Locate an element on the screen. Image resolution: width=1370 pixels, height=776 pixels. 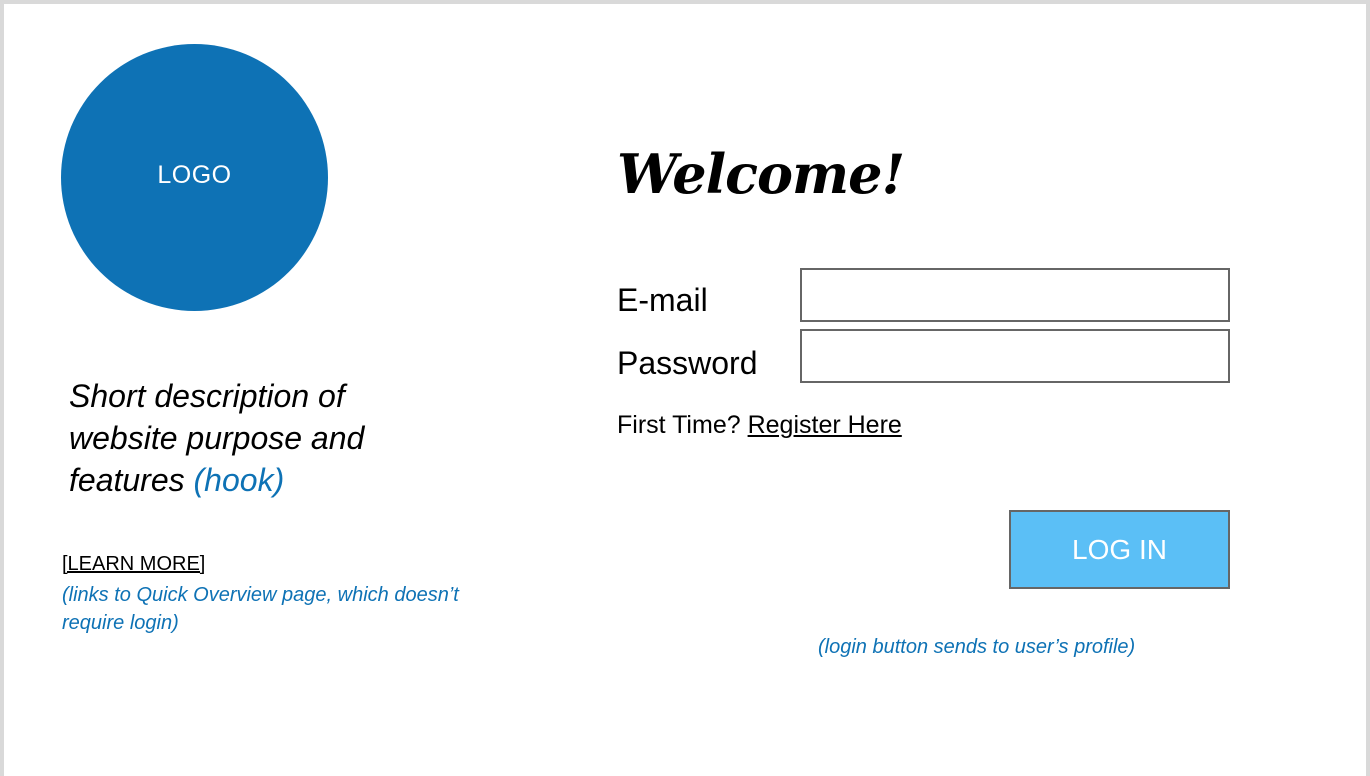
login-button-label: LOG IN is located at coordinates (1119, 549).